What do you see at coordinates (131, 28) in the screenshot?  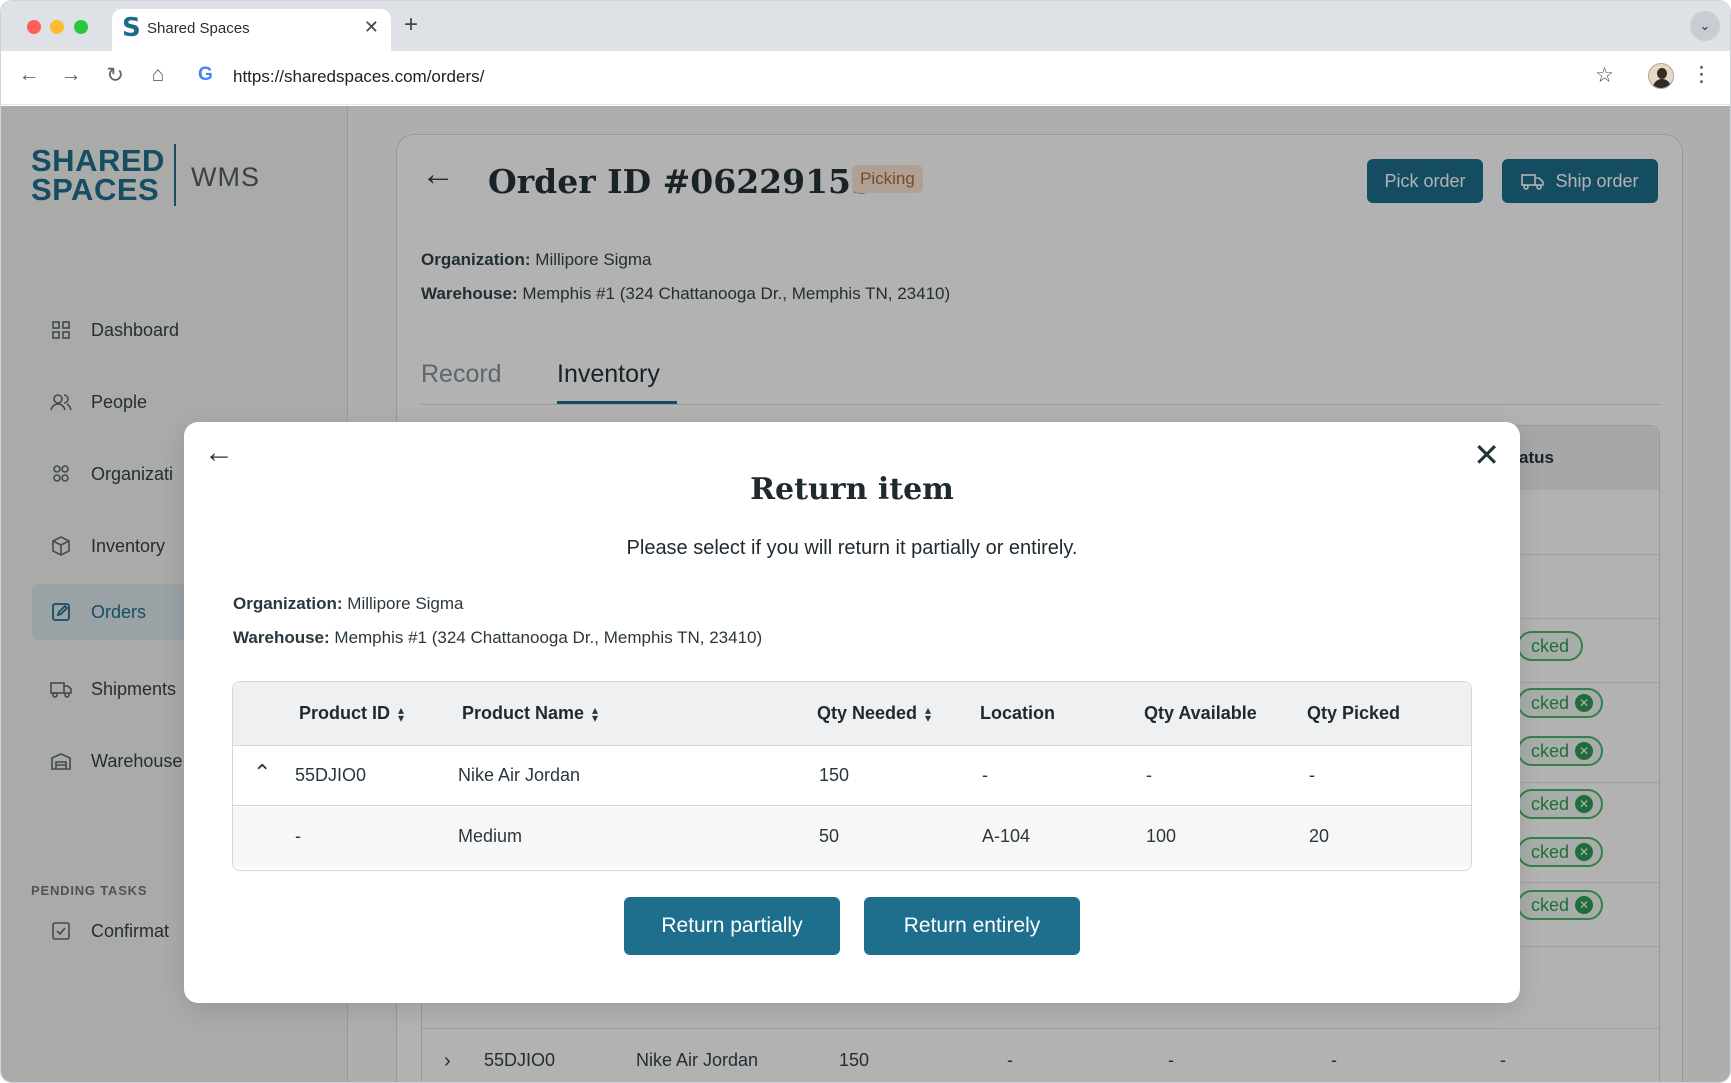 I see `shared-spaces-favicon-icon: S` at bounding box center [131, 28].